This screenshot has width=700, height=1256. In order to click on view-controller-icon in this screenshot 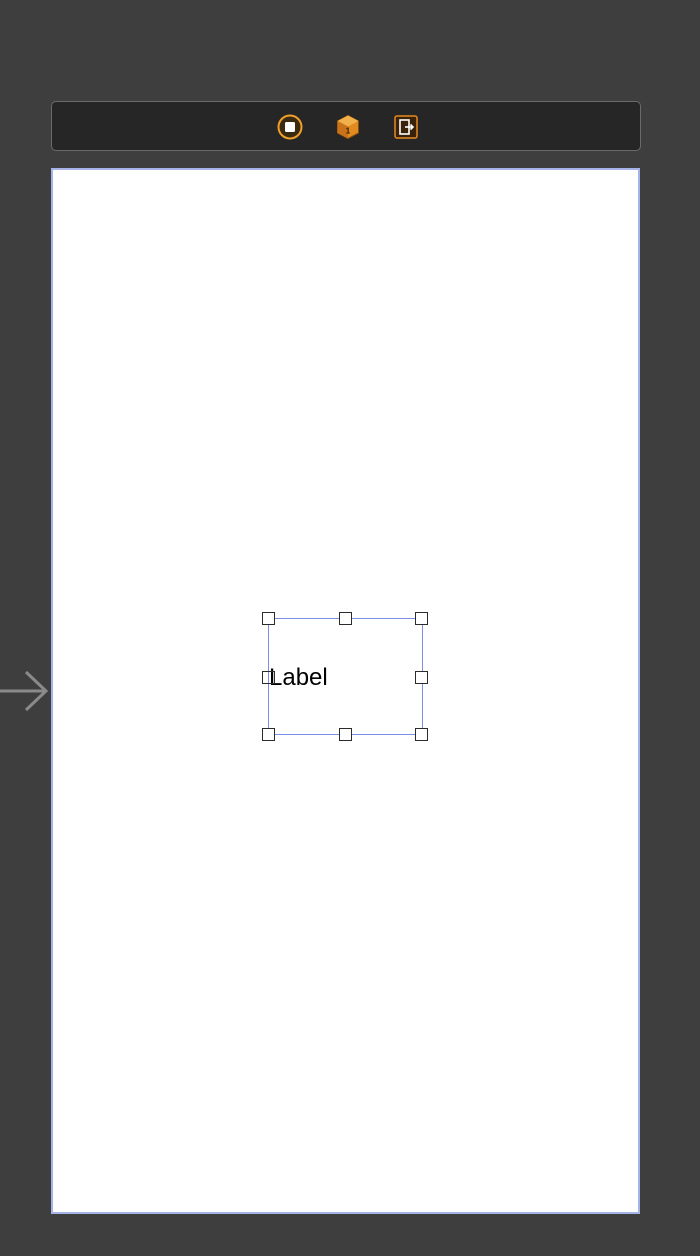, I will do `click(290, 127)`.